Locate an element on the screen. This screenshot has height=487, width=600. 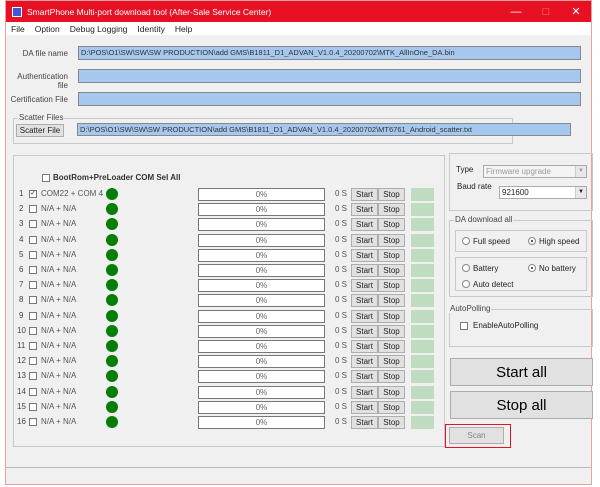
baud-rate-select: 921600 ▼ is located at coordinates (543, 192).